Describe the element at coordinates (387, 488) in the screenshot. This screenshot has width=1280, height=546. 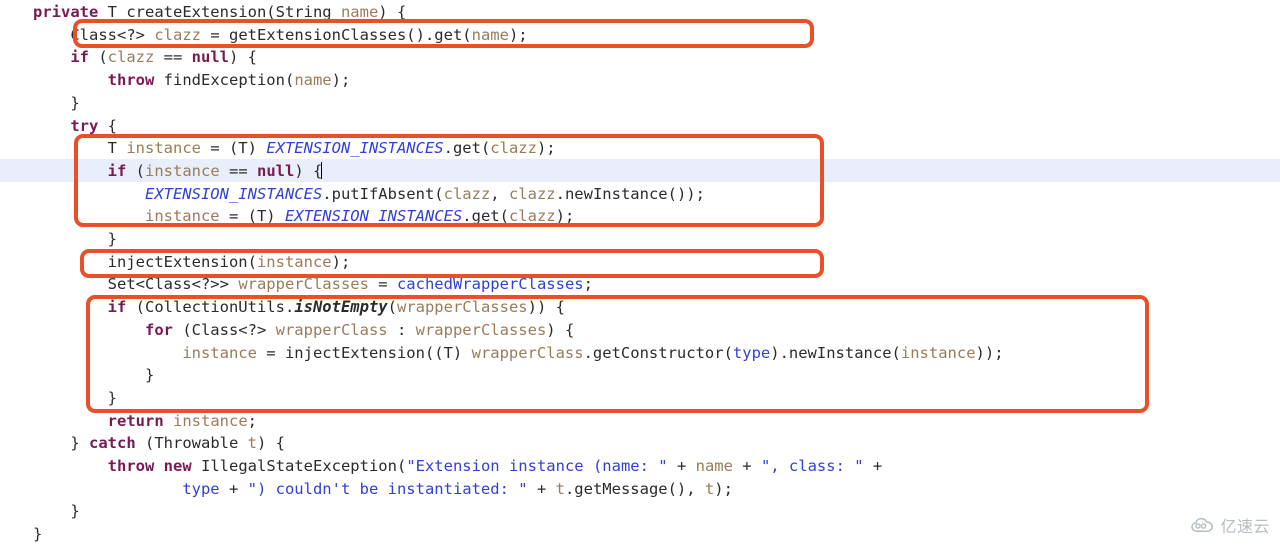
I see `code-token: ") couldn't be instantiated: "` at that location.